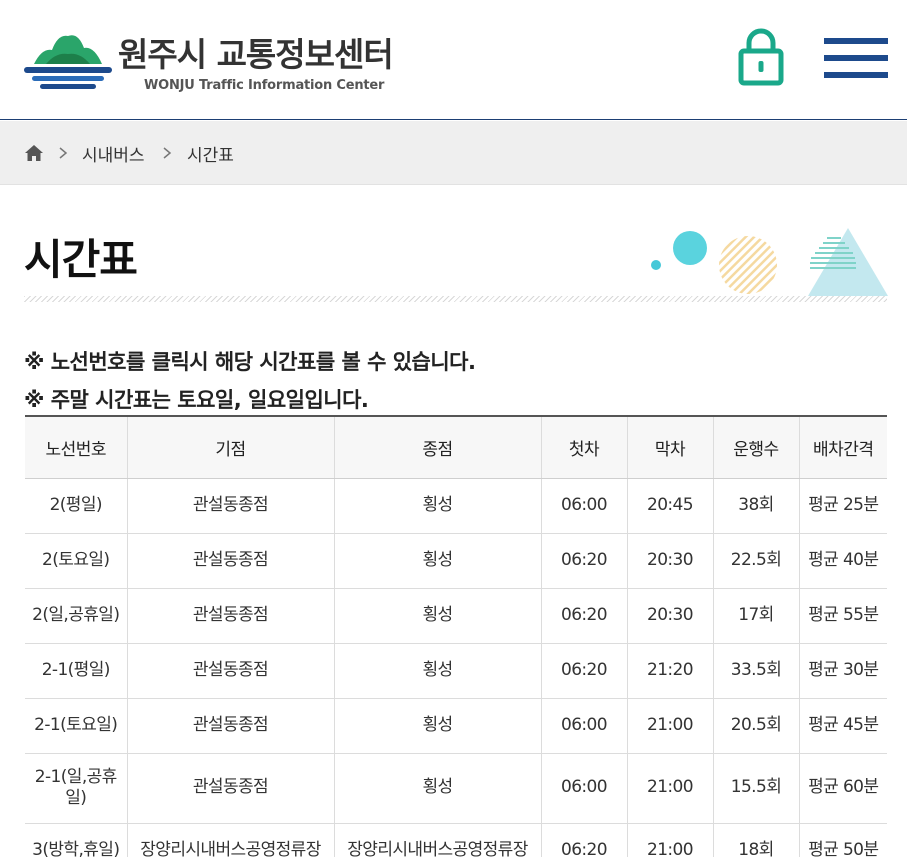 This screenshot has width=907, height=857. Describe the element at coordinates (453, 153) in the screenshot. I see `breadcrumb: 시내버스 시간표` at that location.